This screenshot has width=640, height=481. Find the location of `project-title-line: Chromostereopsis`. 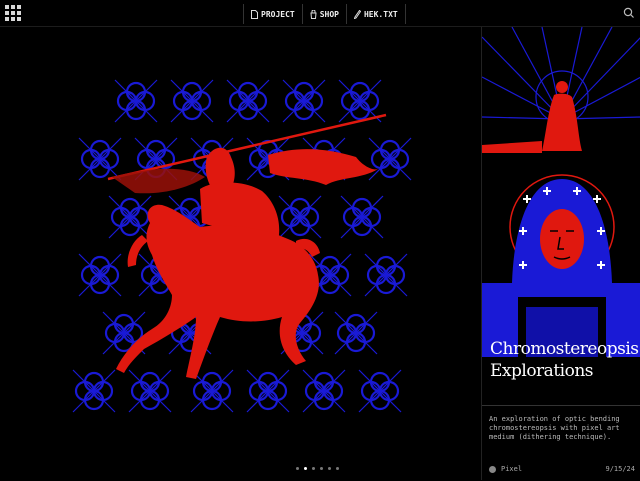

project-title-line: Chromostereopsis is located at coordinates (564, 349).